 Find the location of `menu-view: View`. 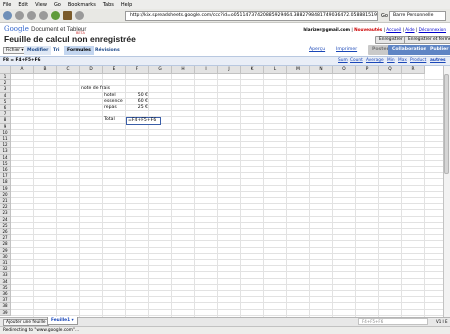

menu-view: View is located at coordinates (41, 5).